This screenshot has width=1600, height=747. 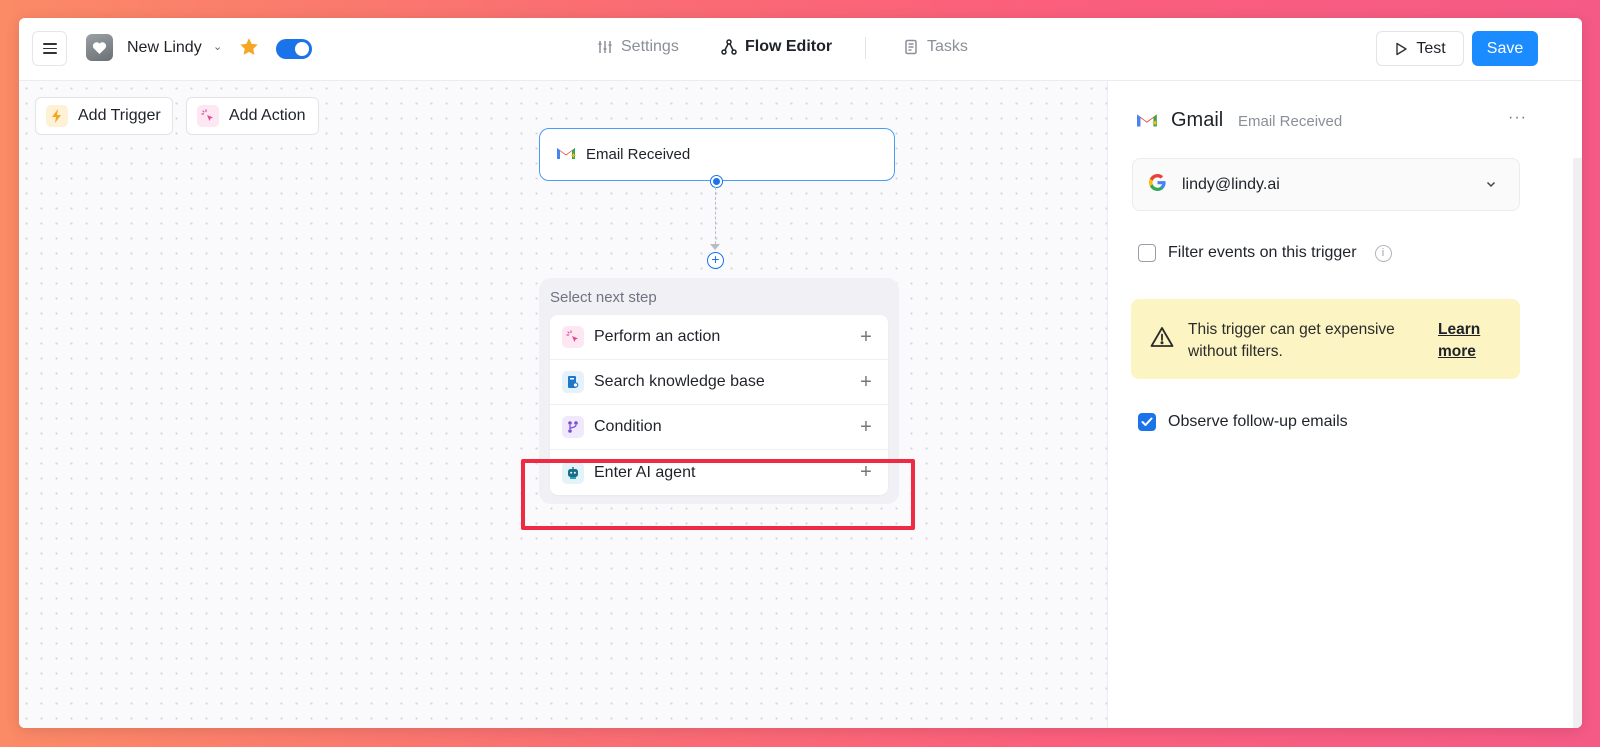 I want to click on test-button: Test, so click(x=1420, y=48).